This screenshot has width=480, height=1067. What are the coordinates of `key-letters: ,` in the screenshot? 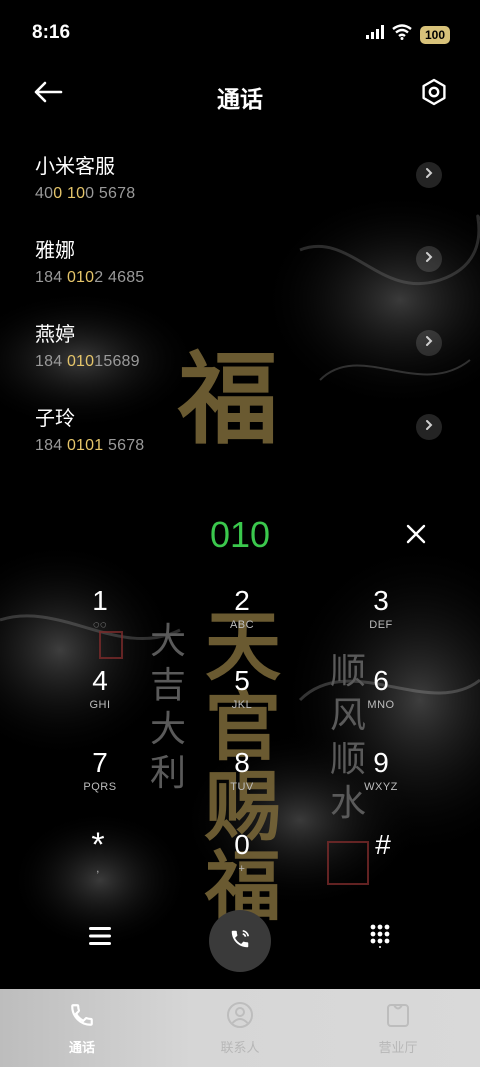 It's located at (98, 869).